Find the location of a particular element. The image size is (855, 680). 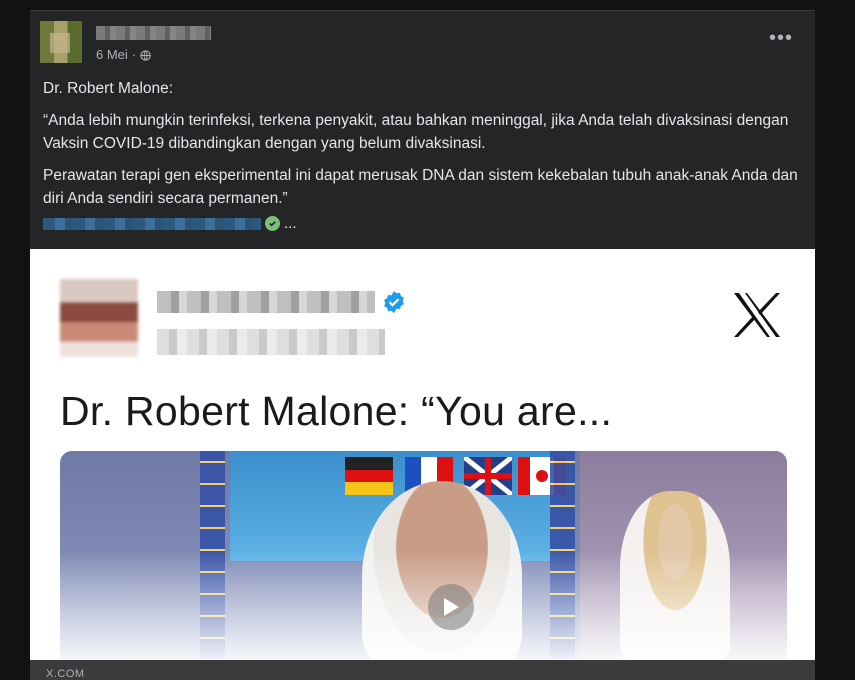

link-domain: X.COM is located at coordinates (422, 670).